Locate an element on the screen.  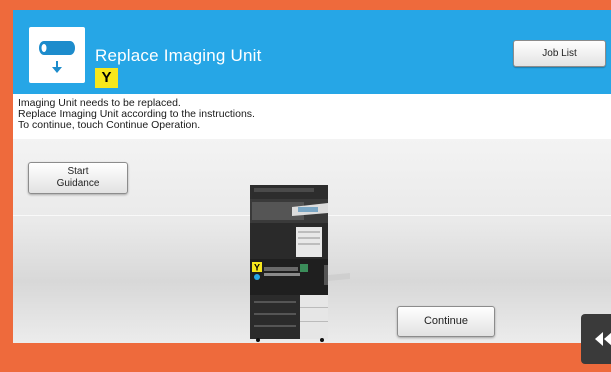
back-button is located at coordinates (596, 339).